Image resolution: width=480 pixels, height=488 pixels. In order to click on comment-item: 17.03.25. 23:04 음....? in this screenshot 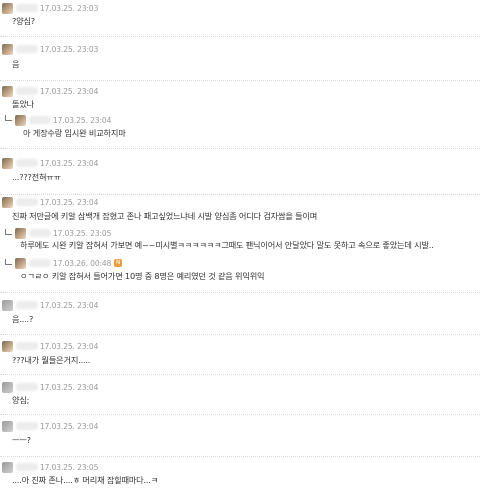, I will do `click(240, 312)`.